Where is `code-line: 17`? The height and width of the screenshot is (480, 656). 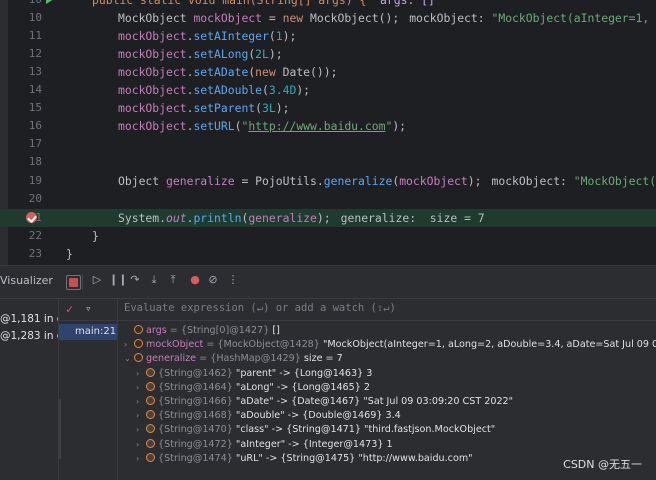 code-line: 17 is located at coordinates (328, 144).